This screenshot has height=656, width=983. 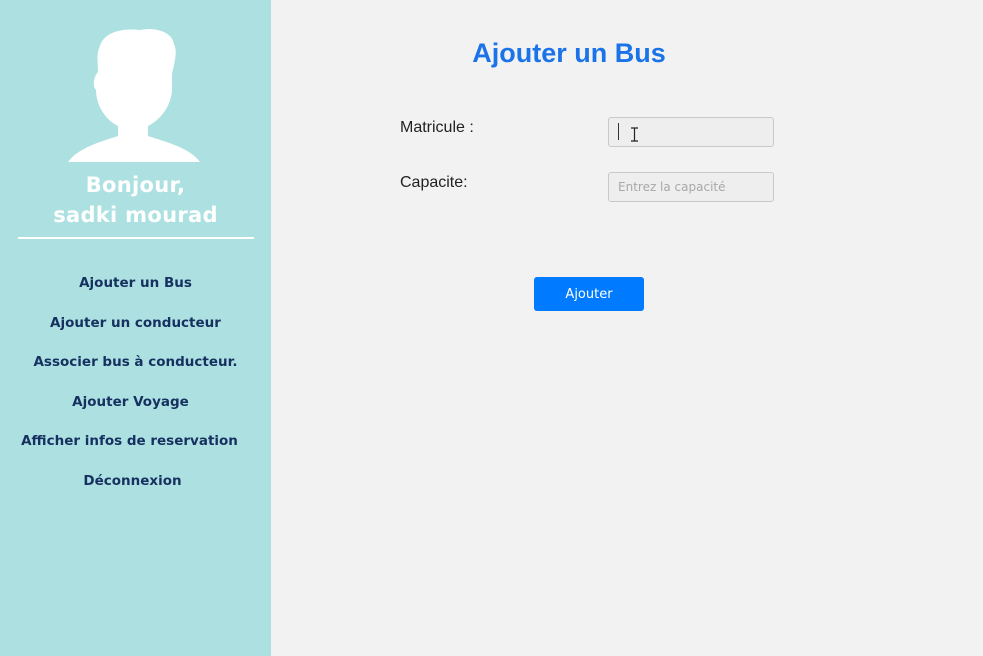 What do you see at coordinates (136, 238) in the screenshot?
I see `sidebar-divider` at bounding box center [136, 238].